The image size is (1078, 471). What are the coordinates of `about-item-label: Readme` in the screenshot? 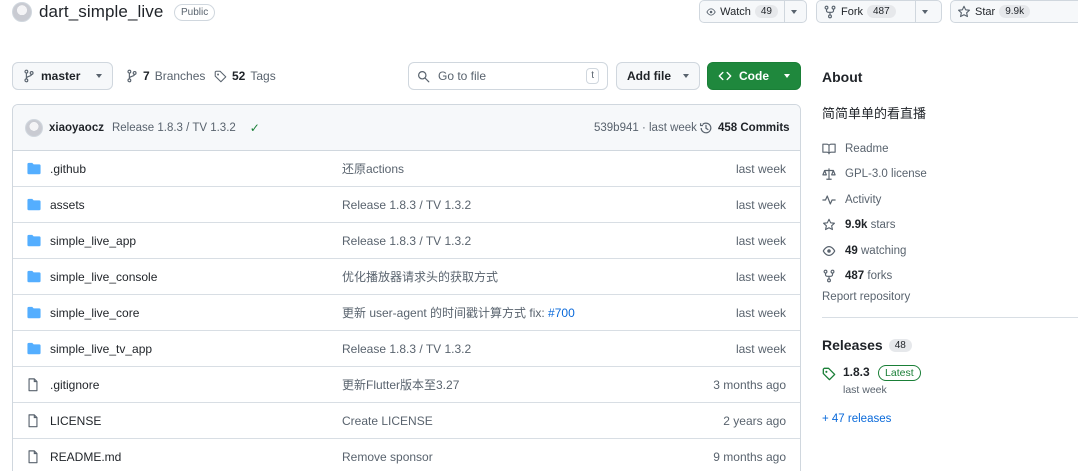 It's located at (867, 148).